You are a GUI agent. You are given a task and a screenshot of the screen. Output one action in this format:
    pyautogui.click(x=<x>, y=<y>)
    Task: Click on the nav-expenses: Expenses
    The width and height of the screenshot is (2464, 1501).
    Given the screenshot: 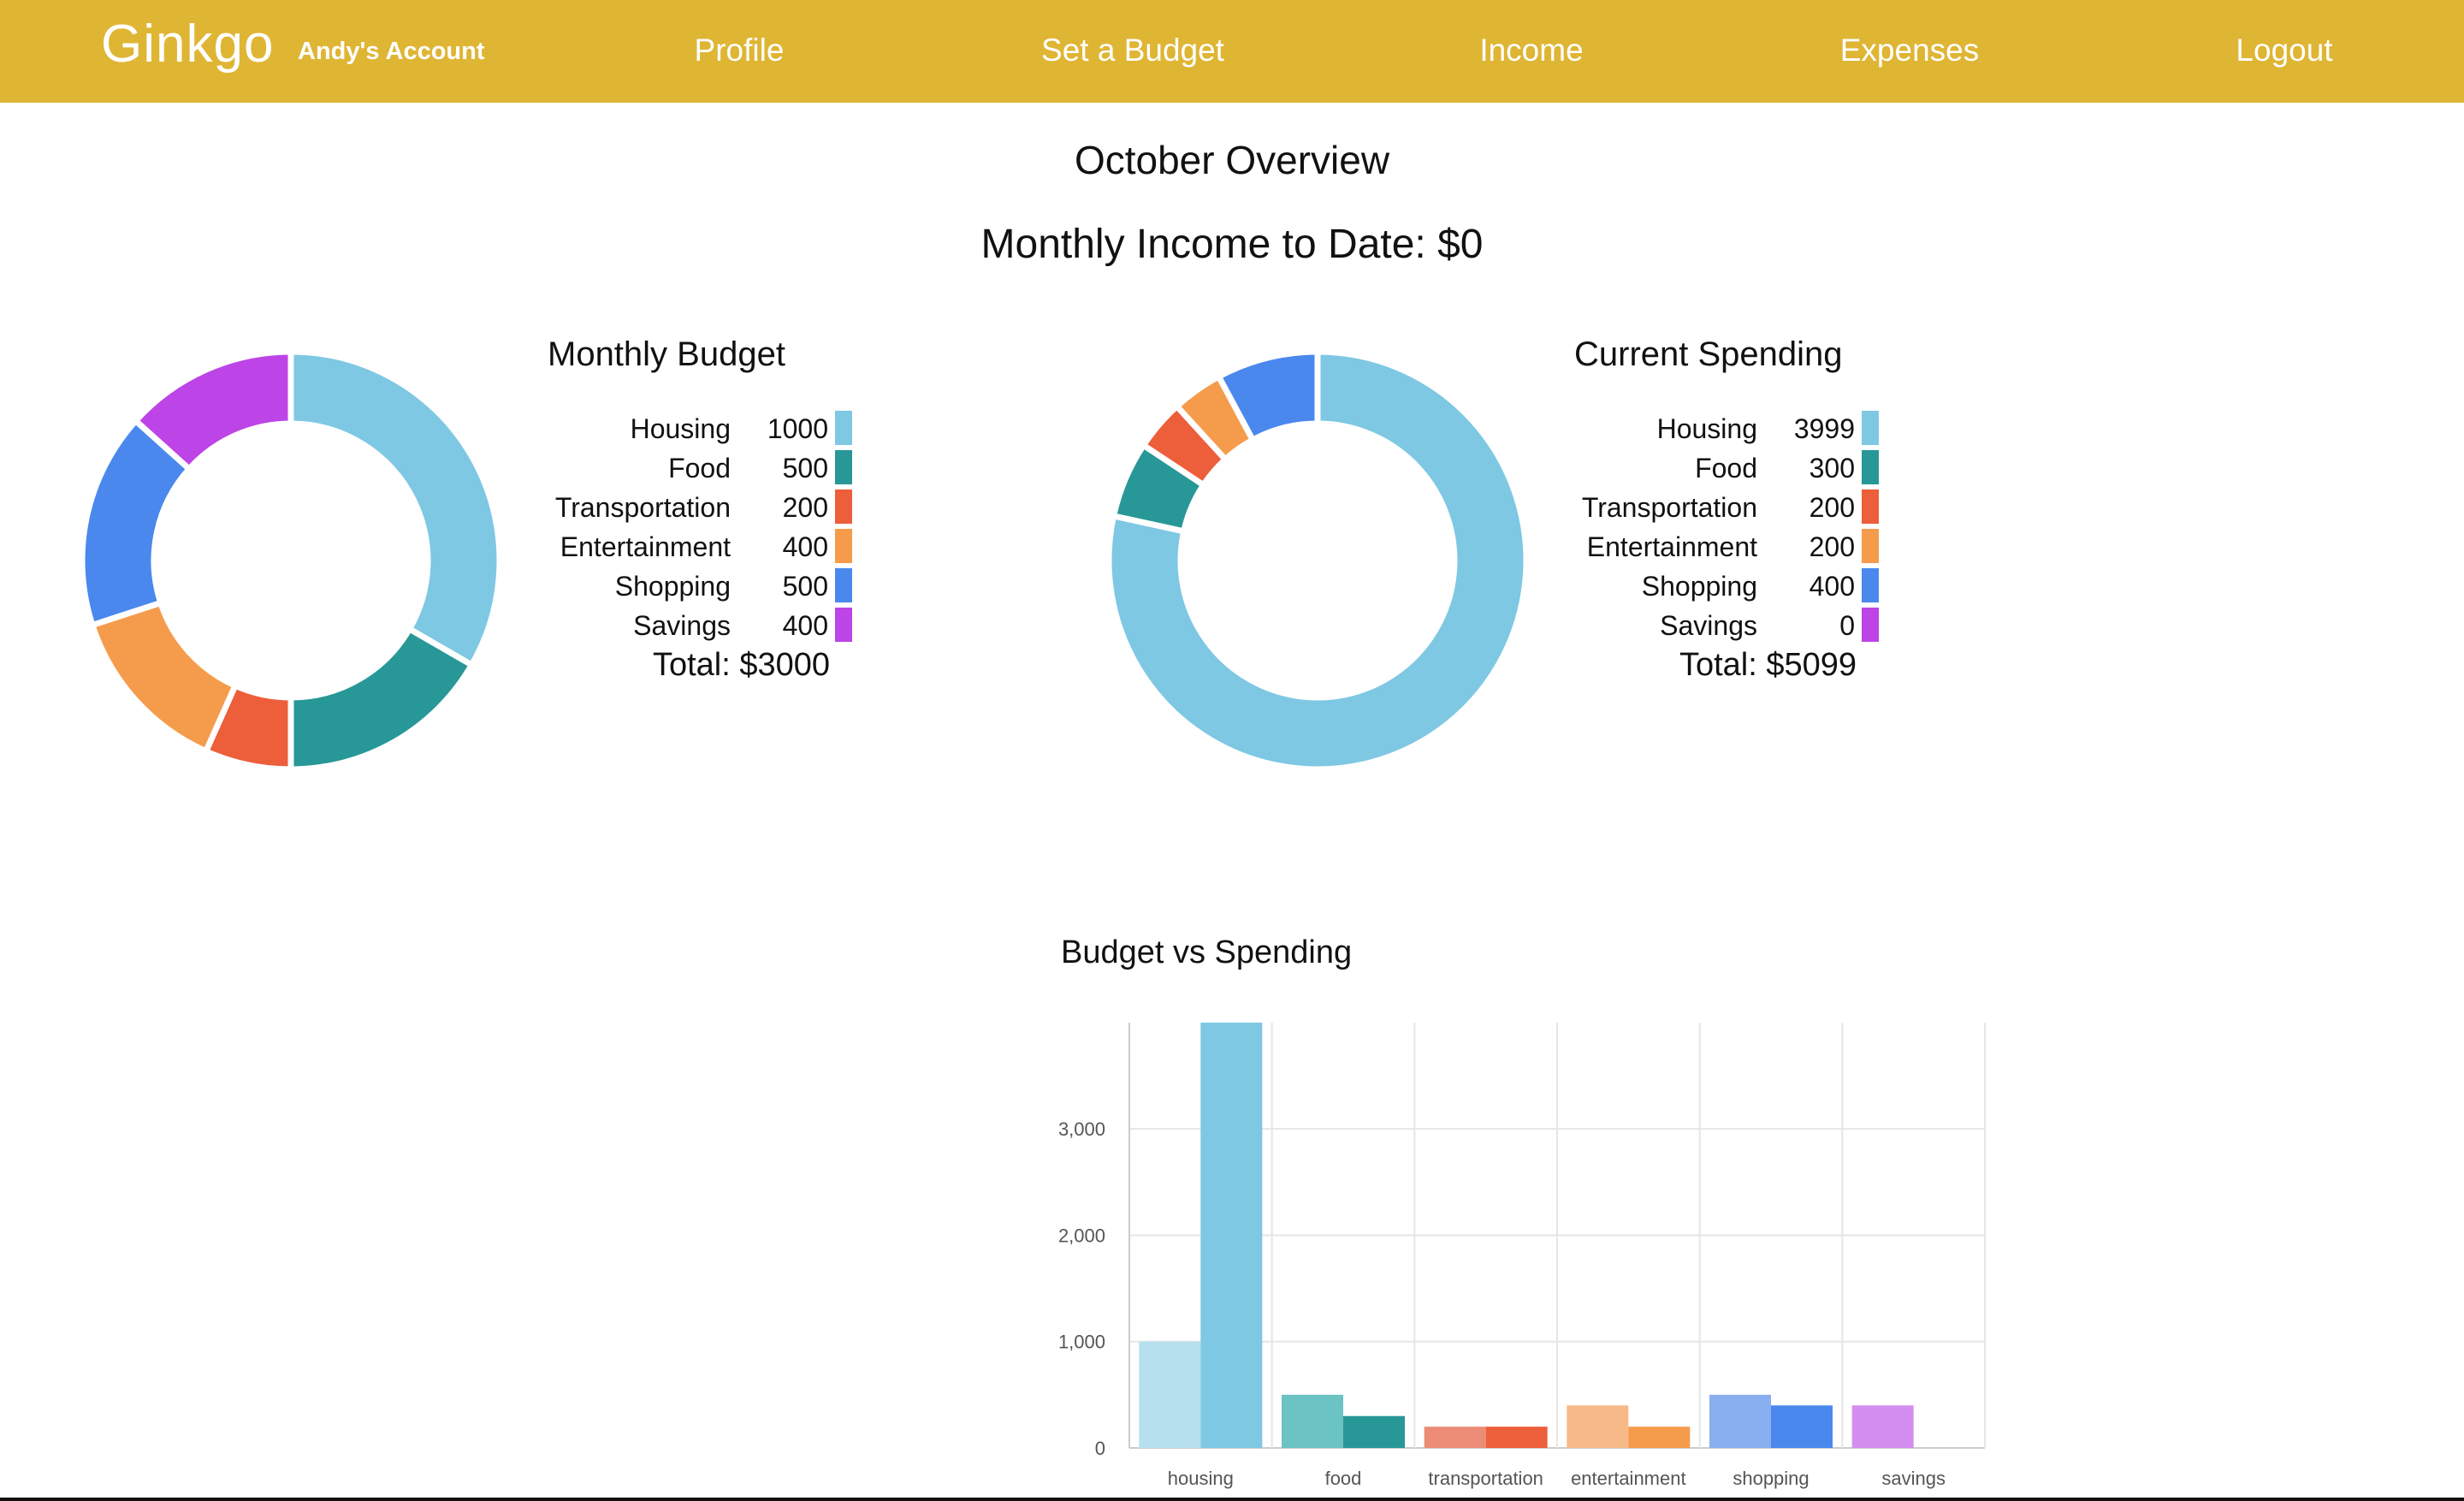 What is the action you would take?
    pyautogui.click(x=1910, y=50)
    